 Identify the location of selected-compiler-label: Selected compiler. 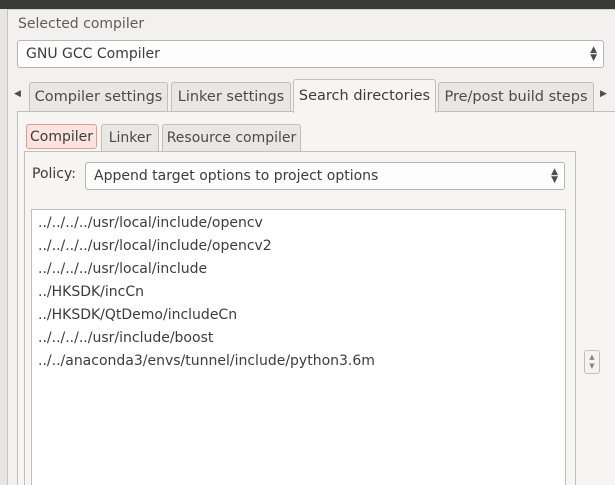
(81, 24).